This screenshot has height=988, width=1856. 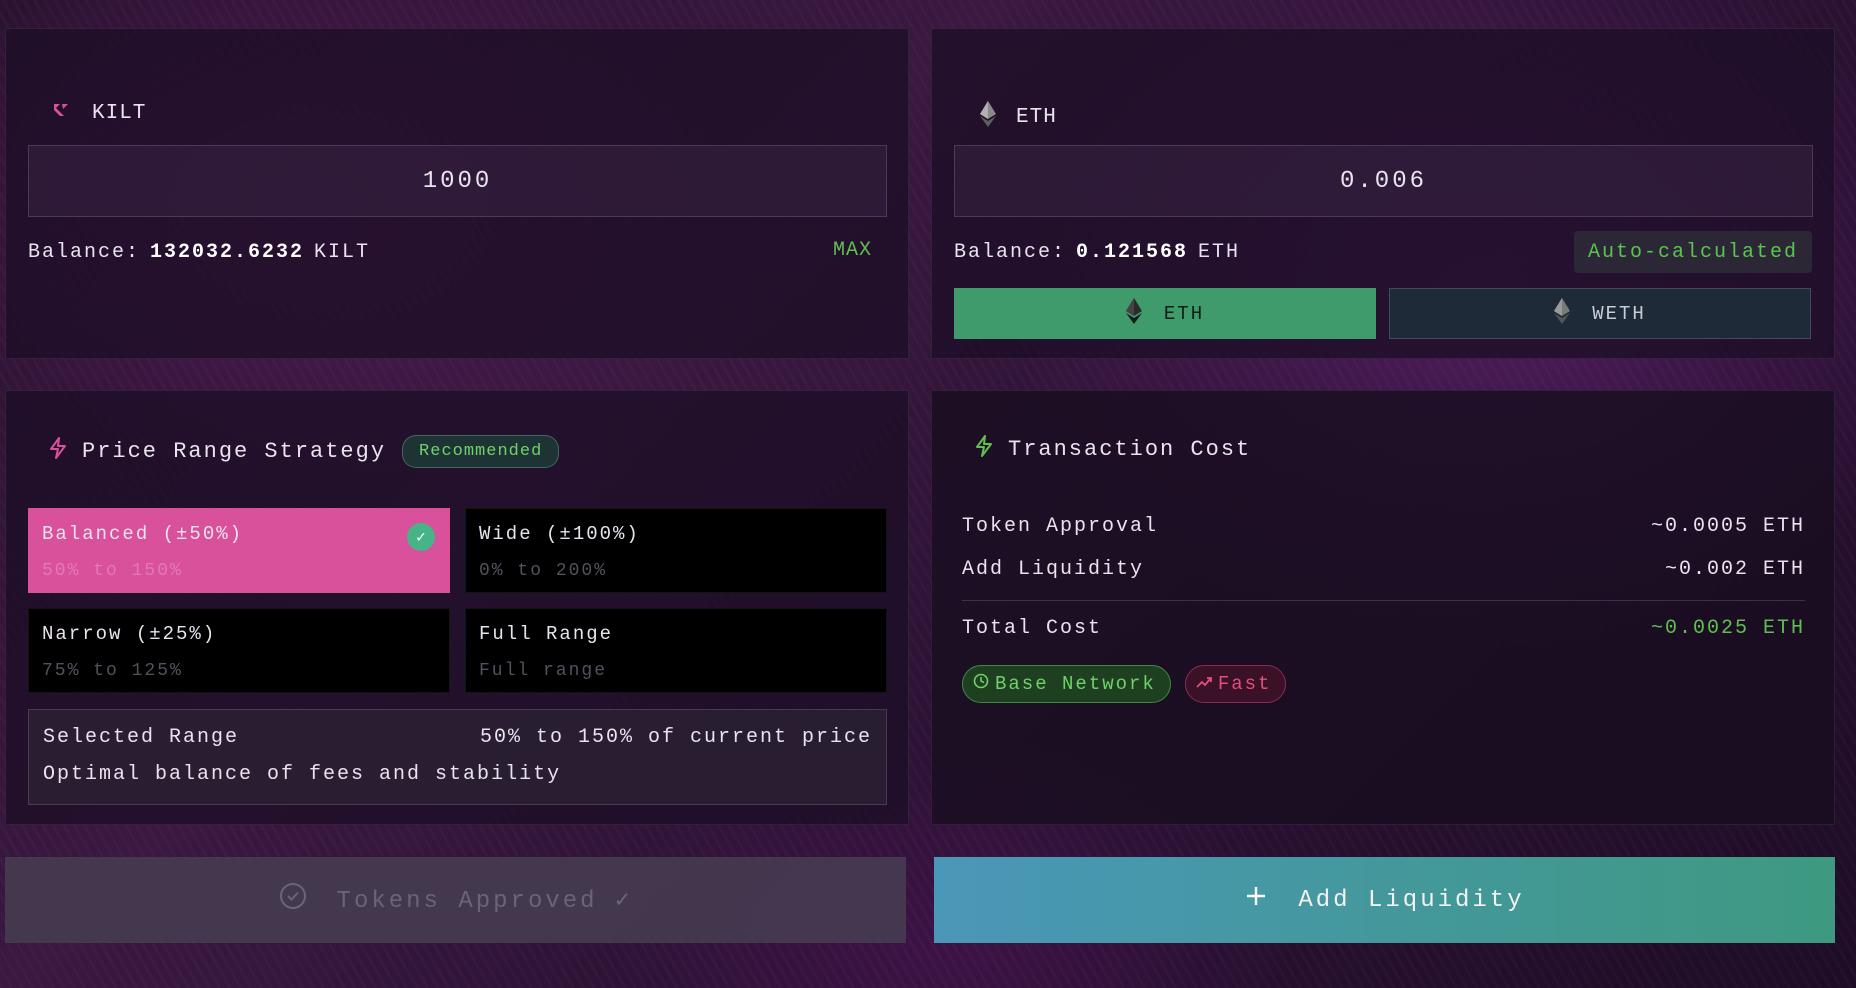 What do you see at coordinates (1010, 252) in the screenshot?
I see `eth-balance-label: Balance:` at bounding box center [1010, 252].